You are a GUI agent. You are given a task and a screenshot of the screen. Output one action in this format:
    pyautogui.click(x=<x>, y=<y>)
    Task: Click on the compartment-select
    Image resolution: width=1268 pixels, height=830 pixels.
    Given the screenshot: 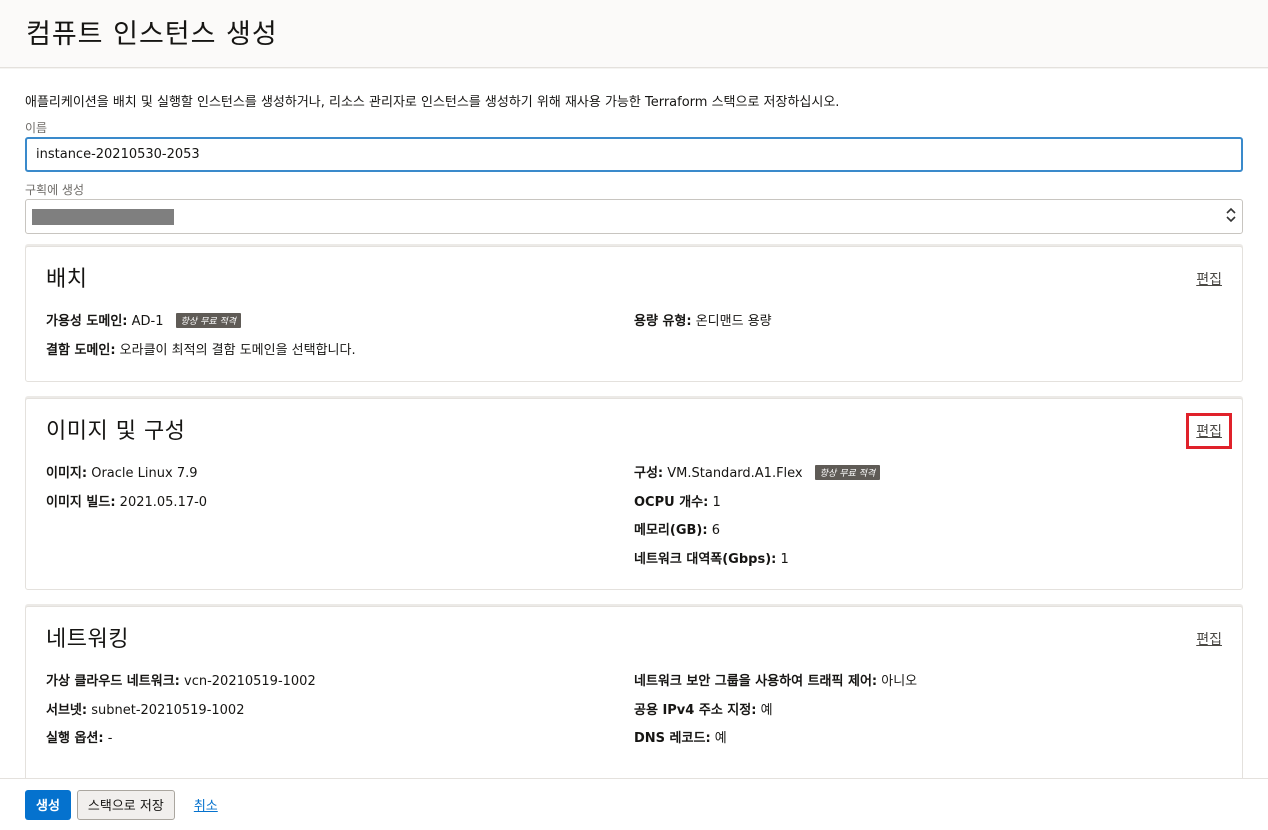 What is the action you would take?
    pyautogui.click(x=634, y=216)
    